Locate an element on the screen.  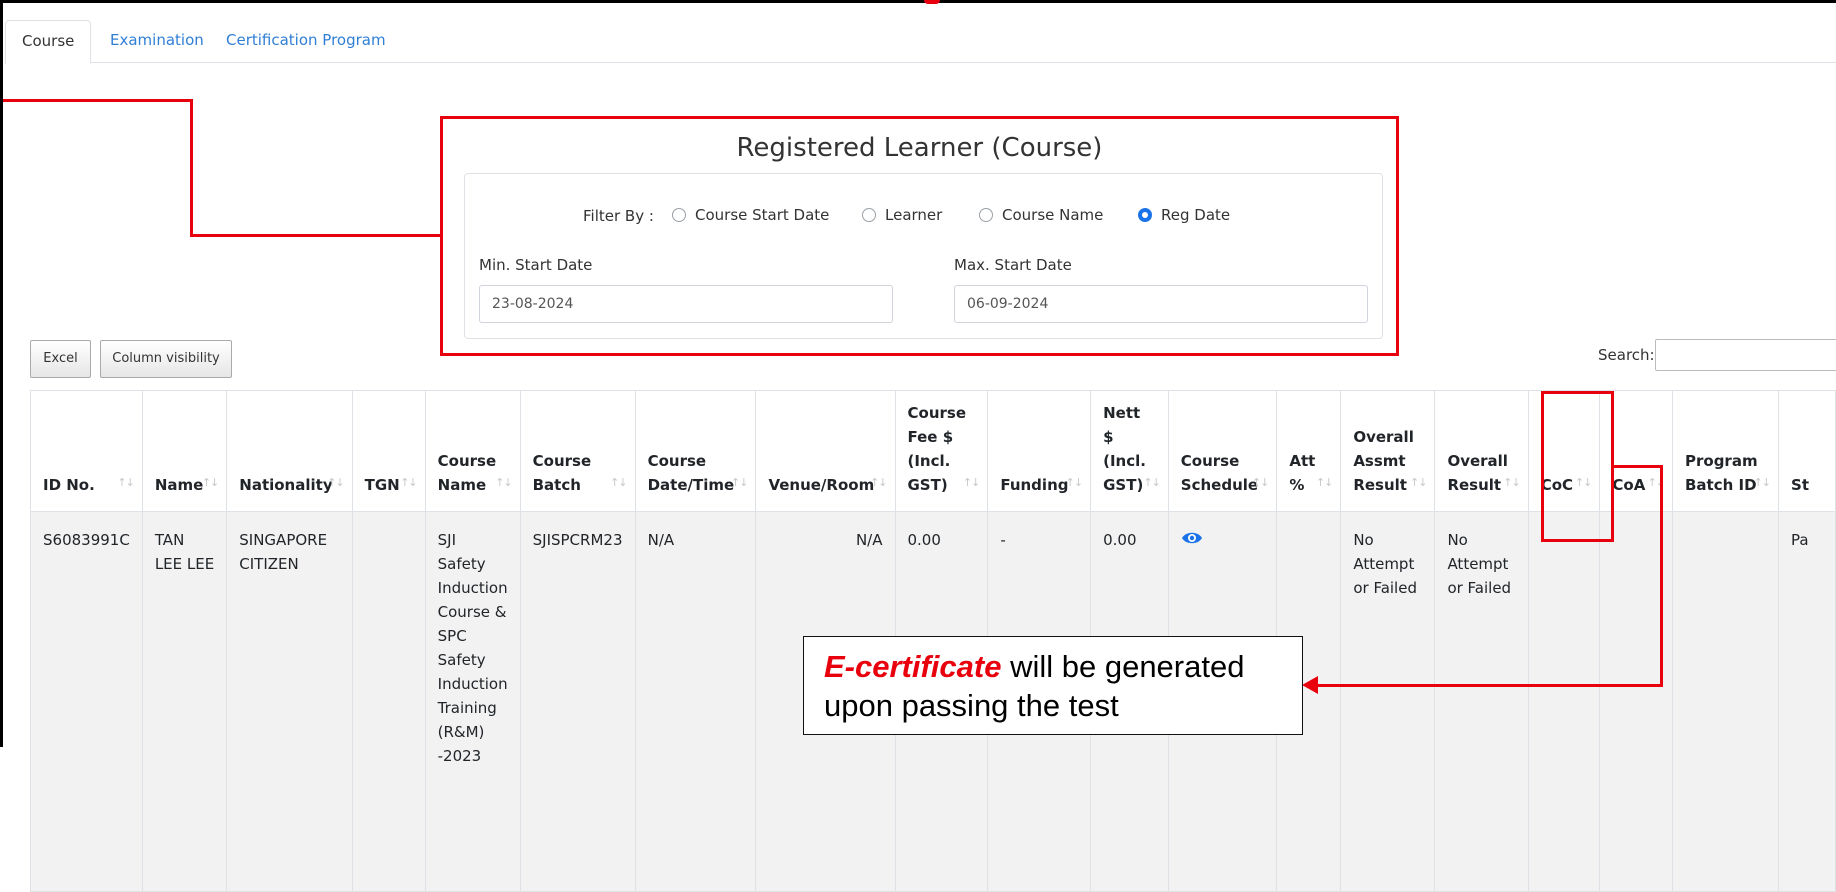
column-header-course-date-time: Course Date/Time ↑↓ is located at coordinates (695, 451).